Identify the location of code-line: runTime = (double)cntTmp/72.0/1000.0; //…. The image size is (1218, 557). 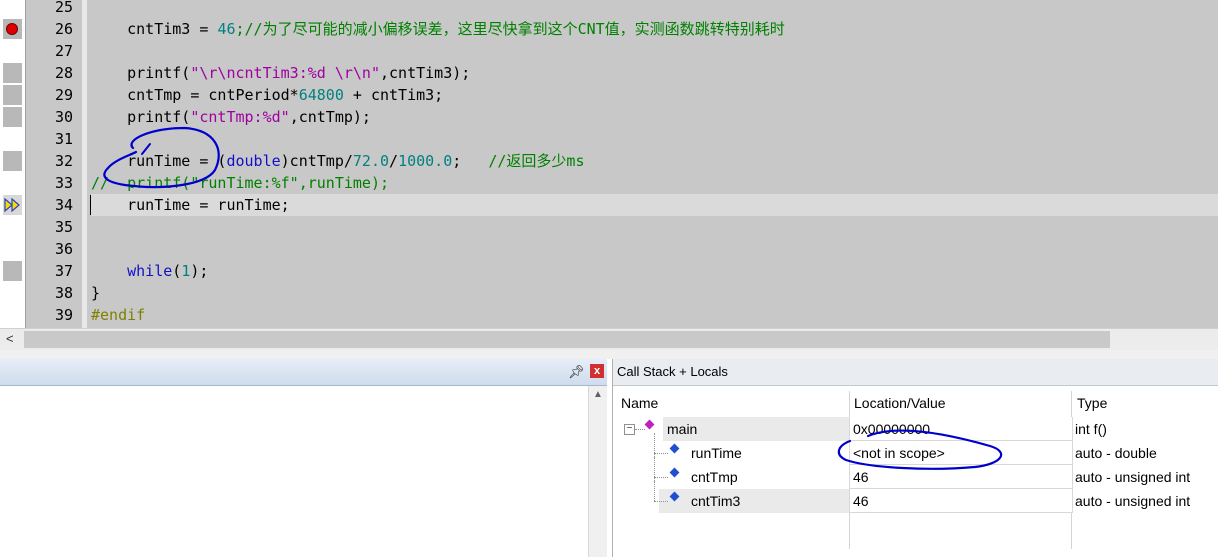
(654, 161).